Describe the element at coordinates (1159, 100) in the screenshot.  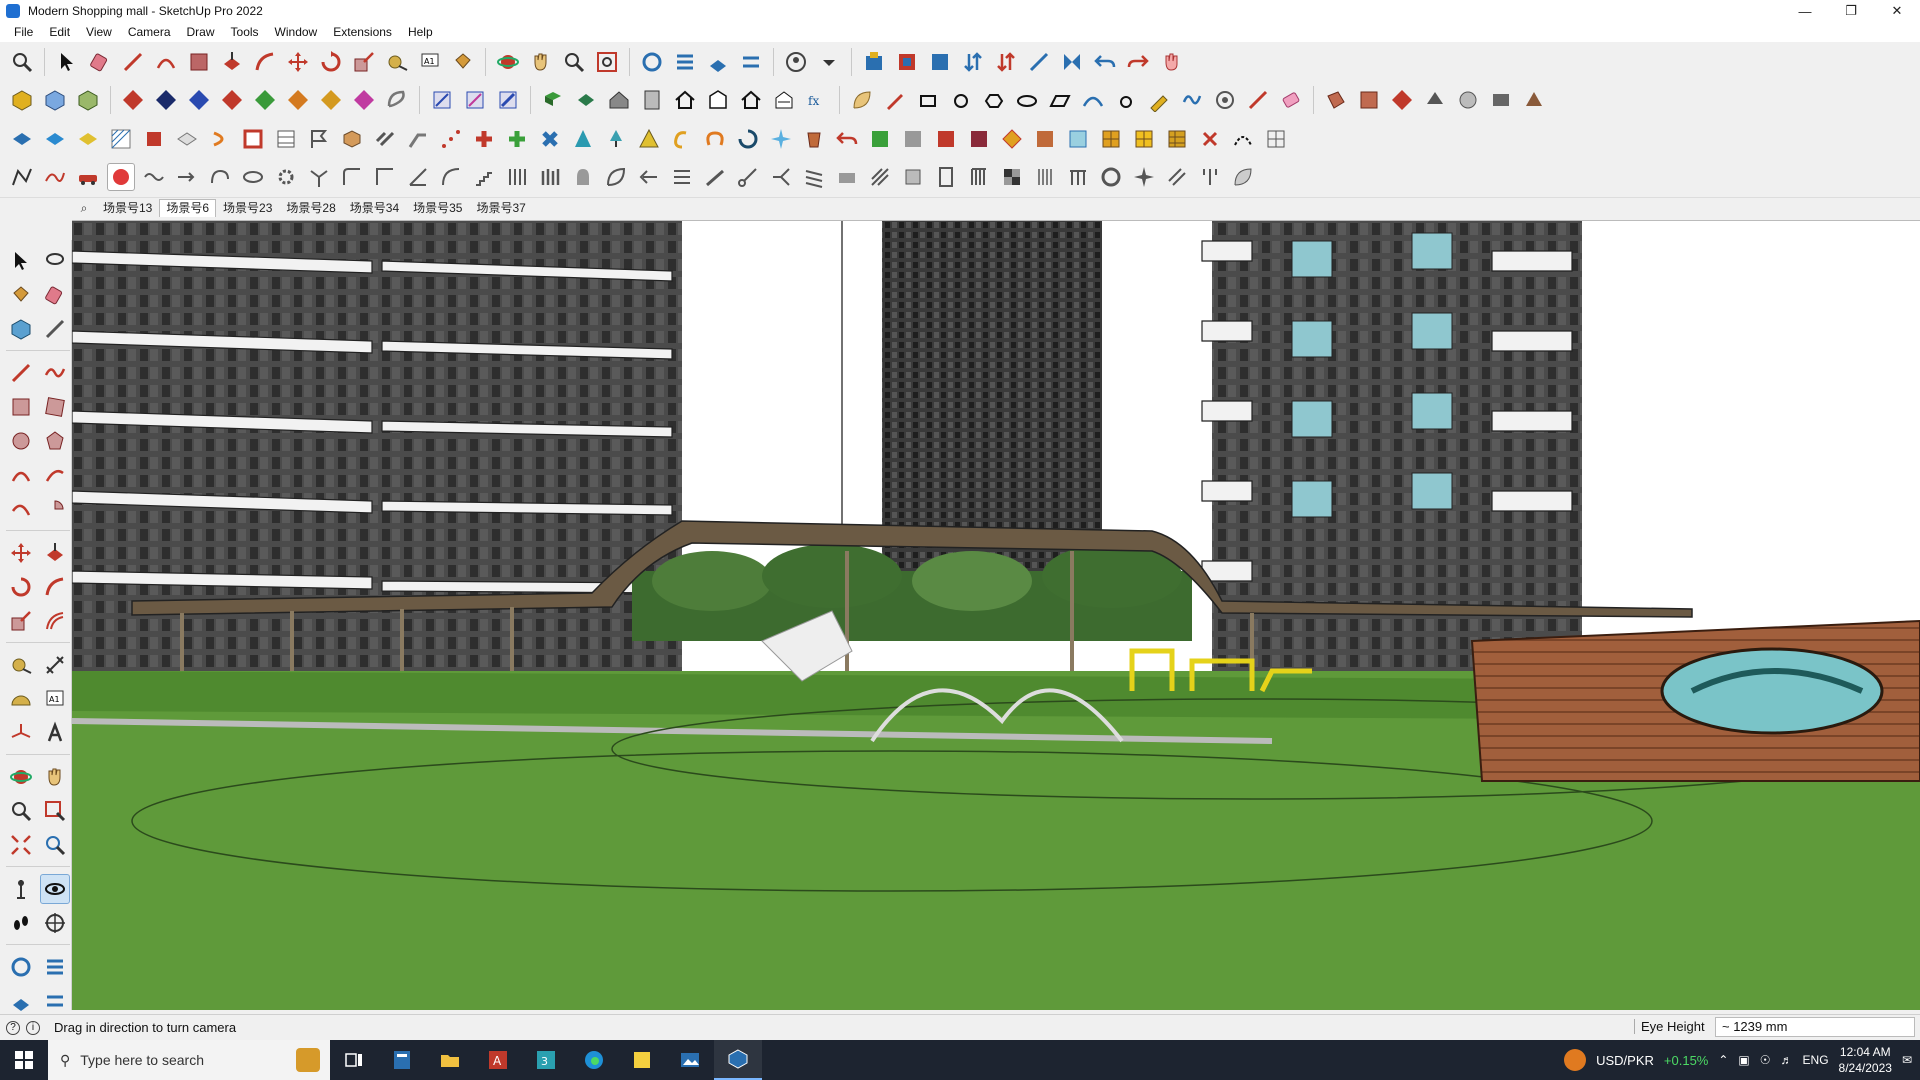
I see `pencil-yellow-icon` at that location.